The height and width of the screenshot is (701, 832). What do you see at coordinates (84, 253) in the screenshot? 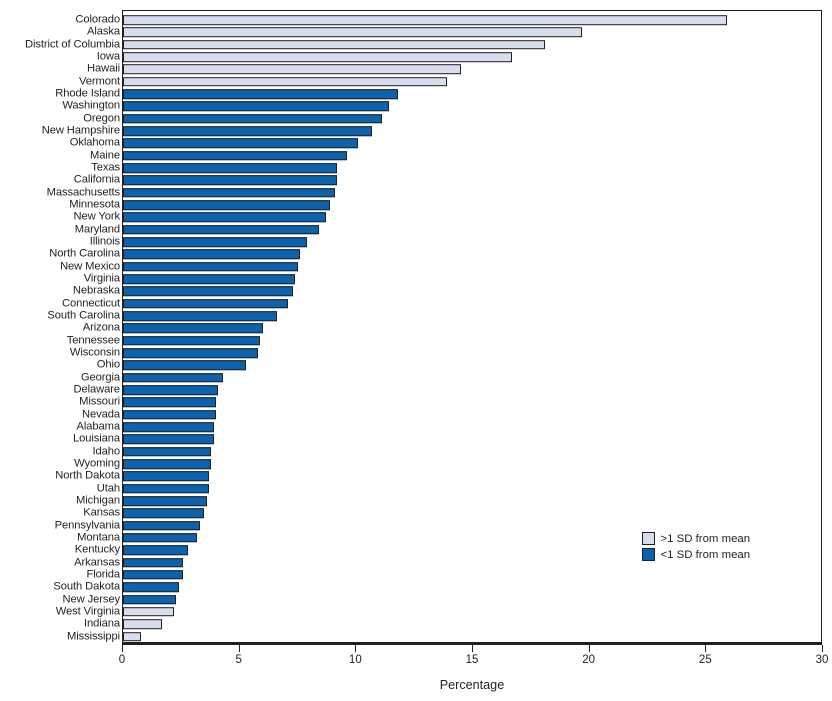
I see `category-label: North Carolina` at bounding box center [84, 253].